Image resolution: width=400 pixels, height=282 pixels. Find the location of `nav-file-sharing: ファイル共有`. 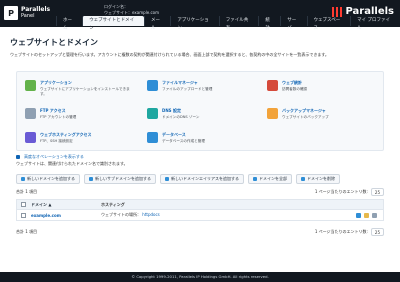

nav-file-sharing: ファイル共有 is located at coordinates (238, 23).